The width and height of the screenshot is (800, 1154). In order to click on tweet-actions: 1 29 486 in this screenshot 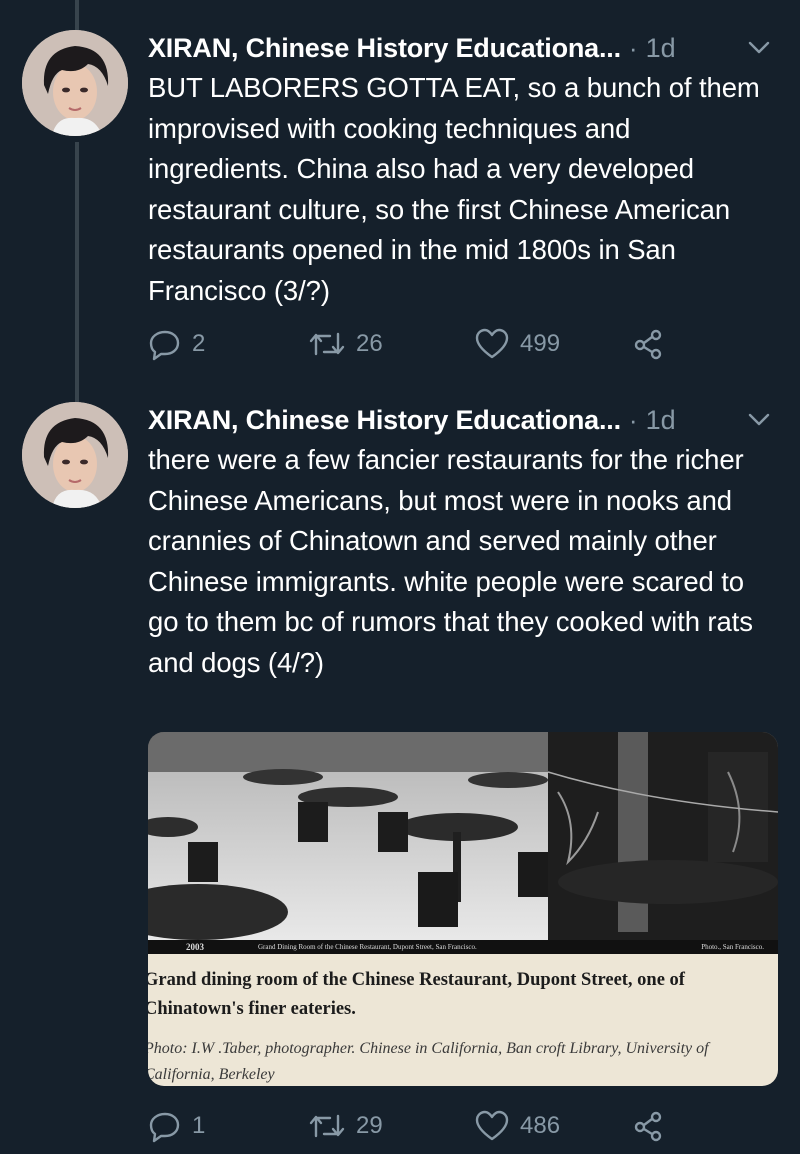, I will do `click(468, 1126)`.